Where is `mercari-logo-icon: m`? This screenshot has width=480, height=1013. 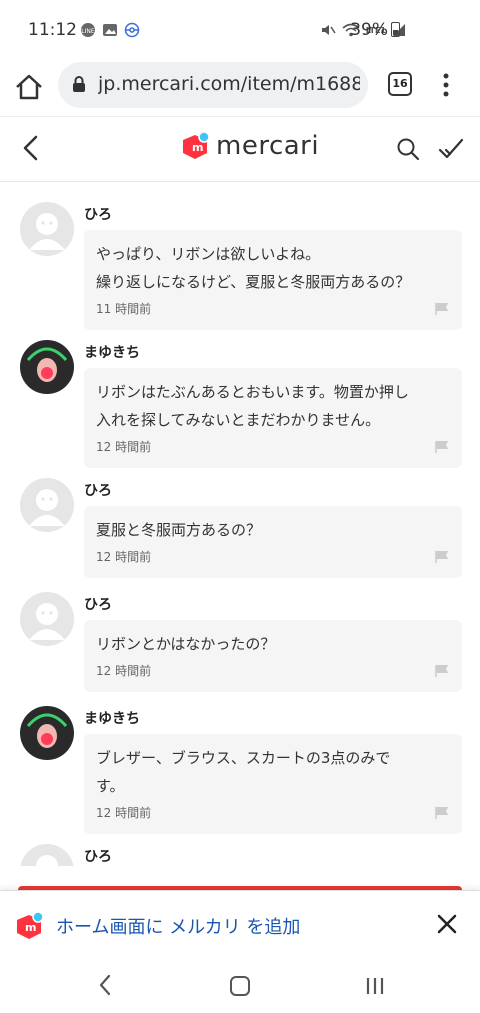
mercari-logo-icon: m is located at coordinates (196, 145).